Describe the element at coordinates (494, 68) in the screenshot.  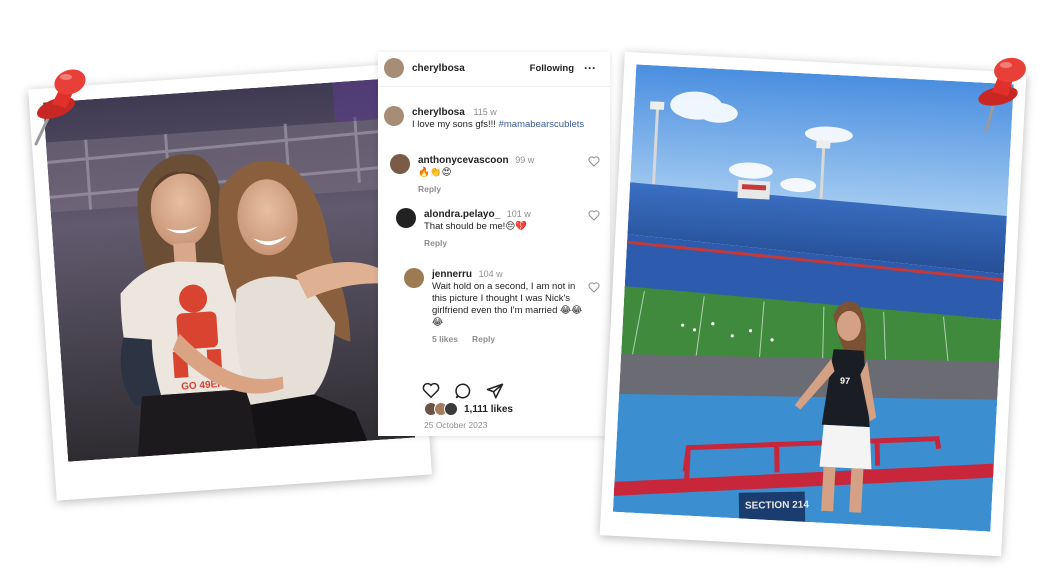
I see `post-header: cherylbosa Following ···` at that location.